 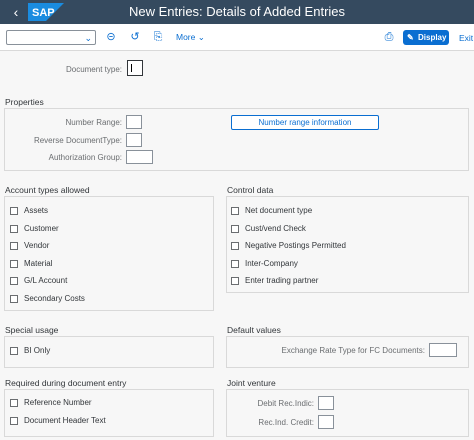 What do you see at coordinates (410, 37) in the screenshot?
I see `pencil-icon: ✎` at bounding box center [410, 37].